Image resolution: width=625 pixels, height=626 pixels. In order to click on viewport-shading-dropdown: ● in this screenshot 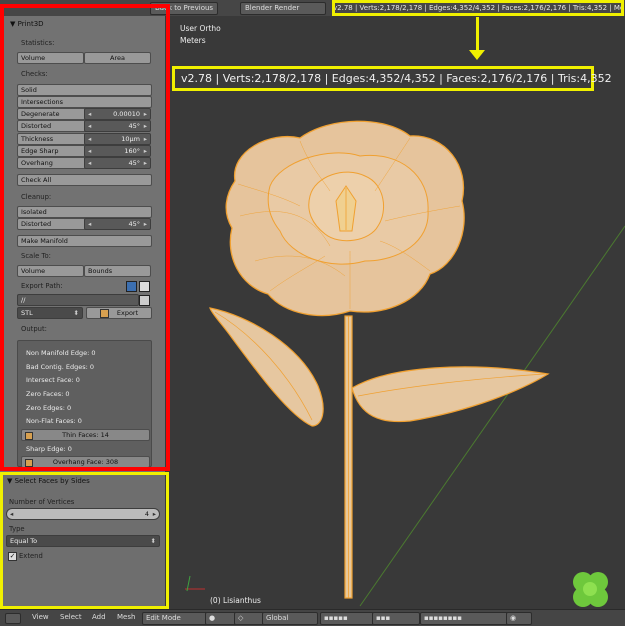, I will do `click(221, 618)`.